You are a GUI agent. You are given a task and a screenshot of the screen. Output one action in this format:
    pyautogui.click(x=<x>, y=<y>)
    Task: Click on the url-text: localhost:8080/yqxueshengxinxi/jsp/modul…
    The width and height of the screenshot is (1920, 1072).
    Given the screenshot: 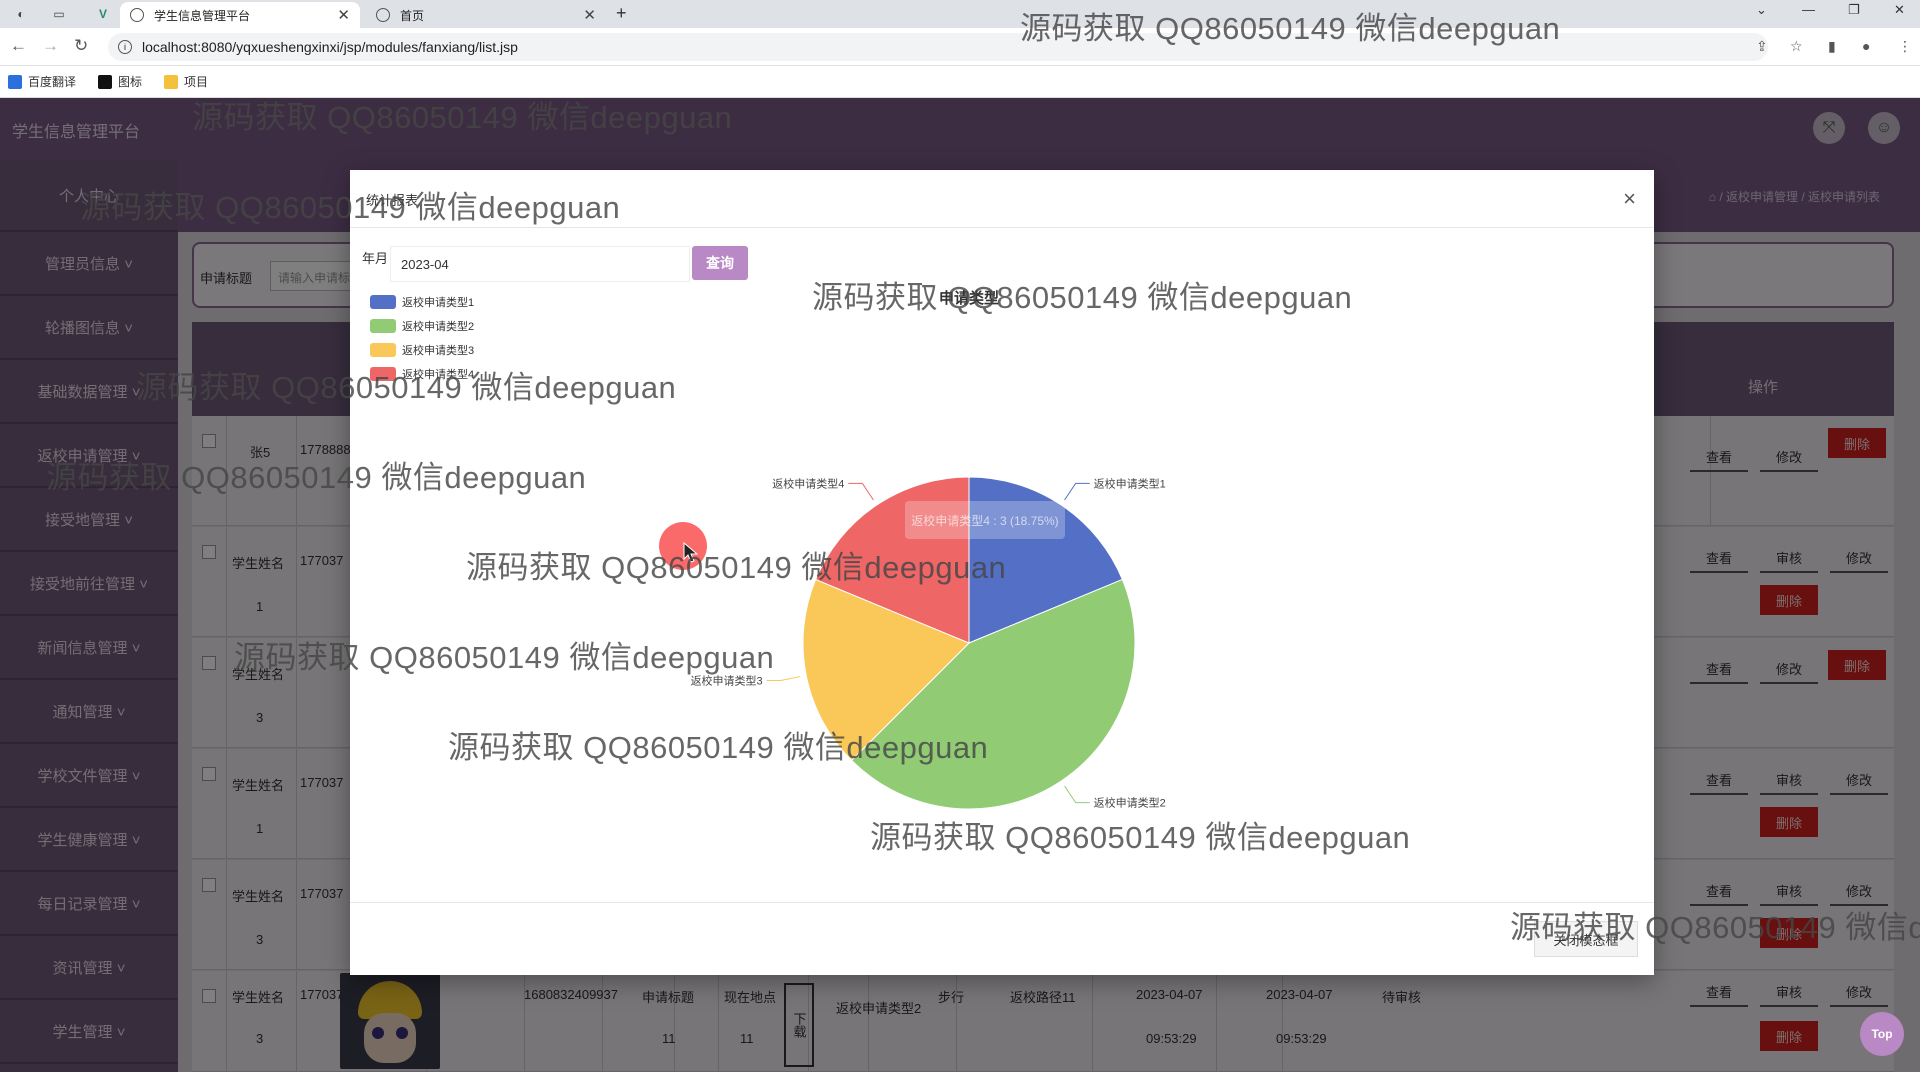 What is the action you would take?
    pyautogui.click(x=330, y=47)
    